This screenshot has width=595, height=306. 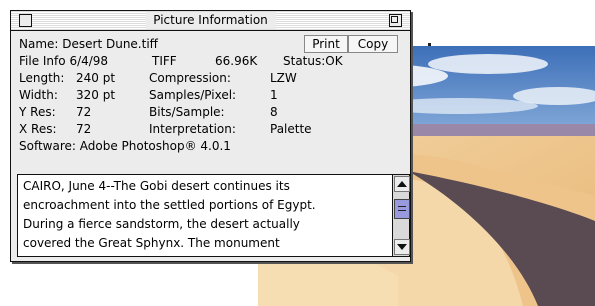 What do you see at coordinates (96, 95) in the screenshot?
I see `width-value: 320 pt` at bounding box center [96, 95].